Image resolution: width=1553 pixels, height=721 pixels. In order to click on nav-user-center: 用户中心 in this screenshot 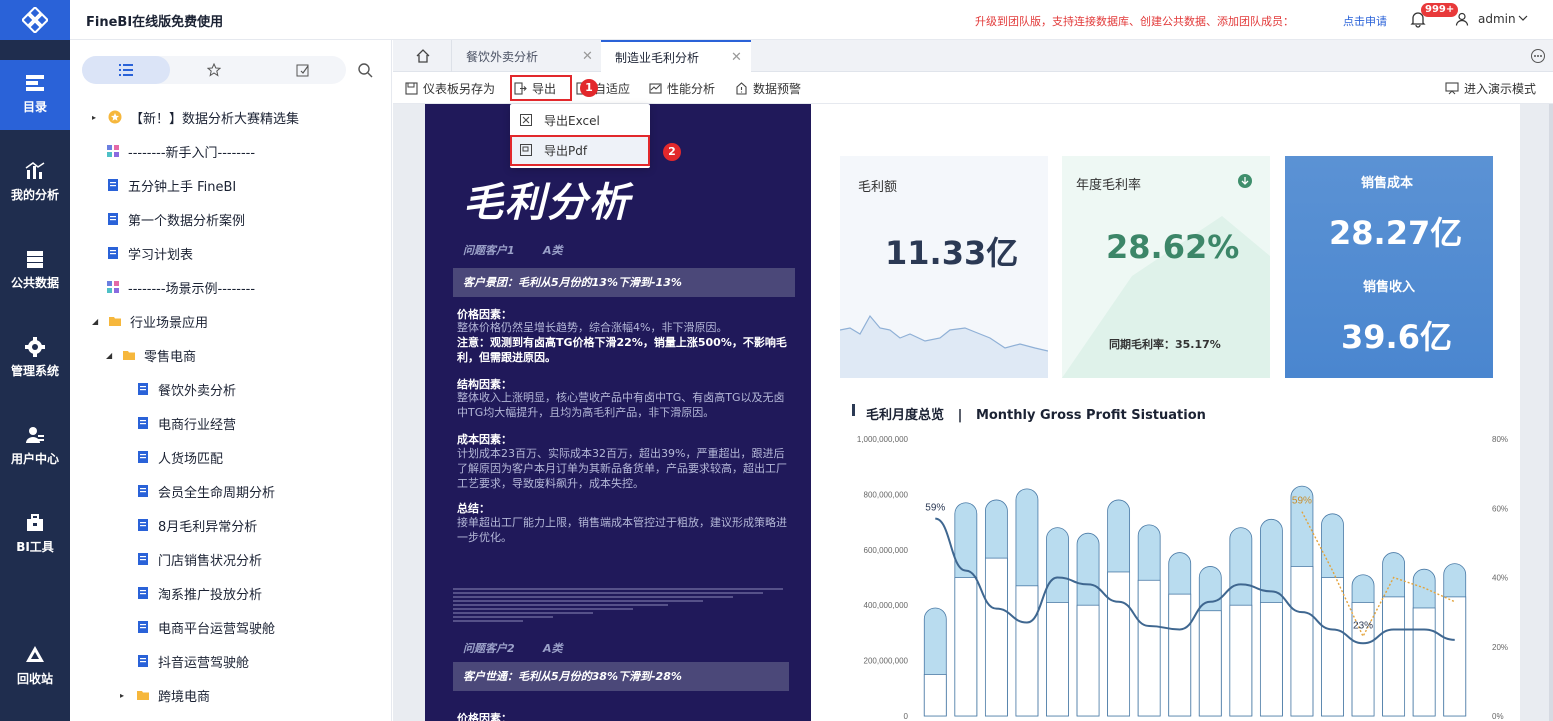, I will do `click(35, 447)`.